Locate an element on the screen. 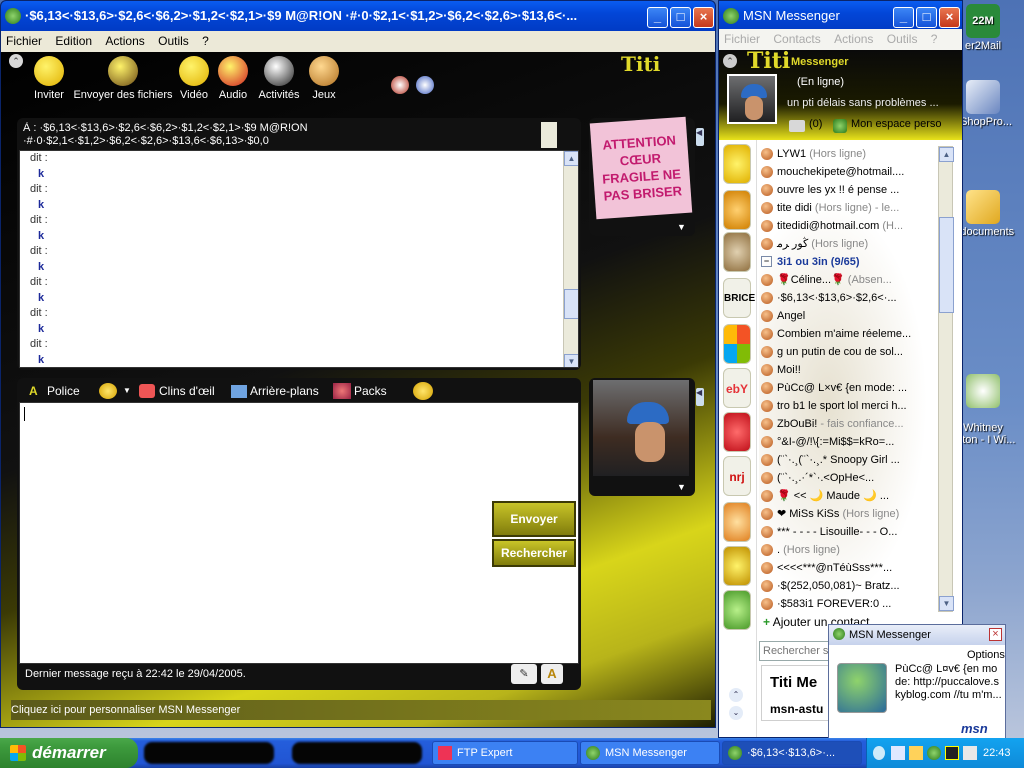 The width and height of the screenshot is (1024, 768). history-scrollbar: ▲ ▼ is located at coordinates (570, 259).